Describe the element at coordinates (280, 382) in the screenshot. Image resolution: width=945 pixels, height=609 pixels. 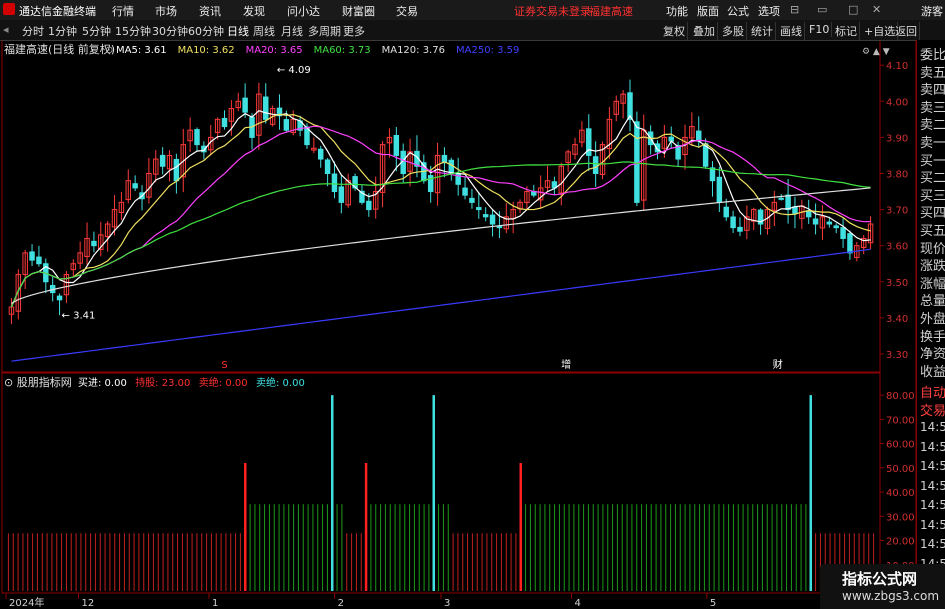
I see `indicator-value-3: 卖绝: 0.00` at that location.